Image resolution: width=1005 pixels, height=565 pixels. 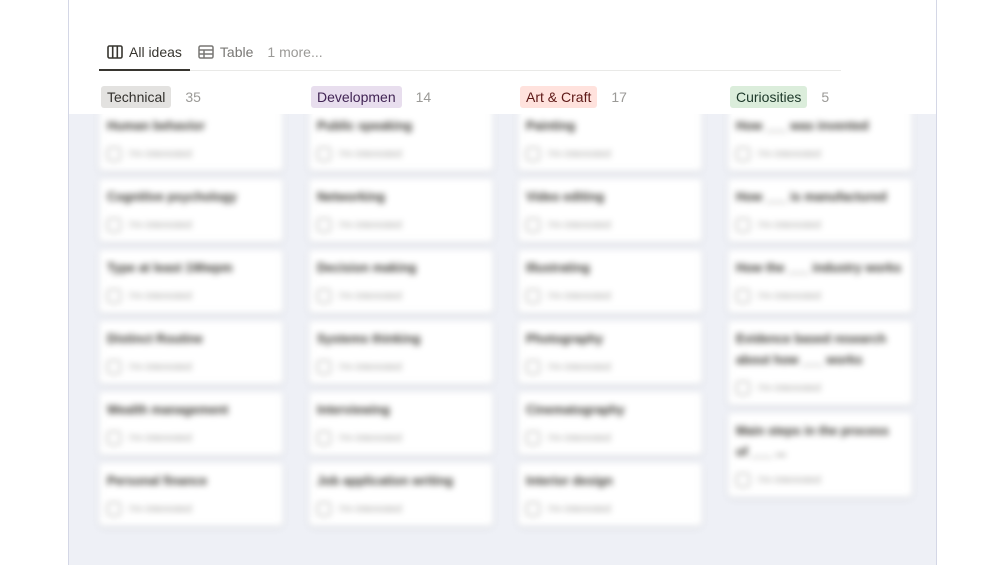 What do you see at coordinates (401, 352) in the screenshot?
I see `board-card: Systems thinking I'm interested` at bounding box center [401, 352].